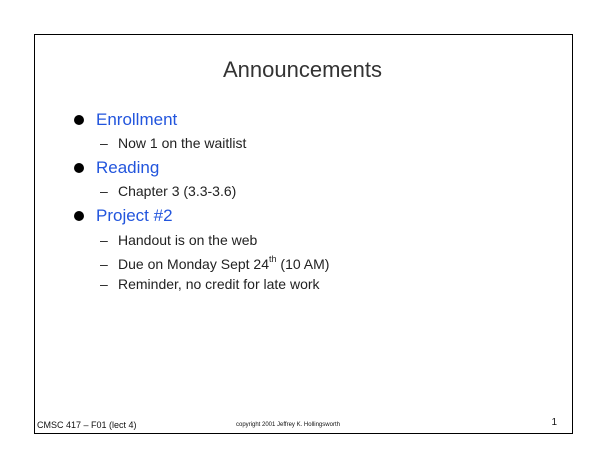 Image resolution: width=605 pixels, height=467 pixels. Describe the element at coordinates (554, 422) in the screenshot. I see `page-number: 1` at that location.